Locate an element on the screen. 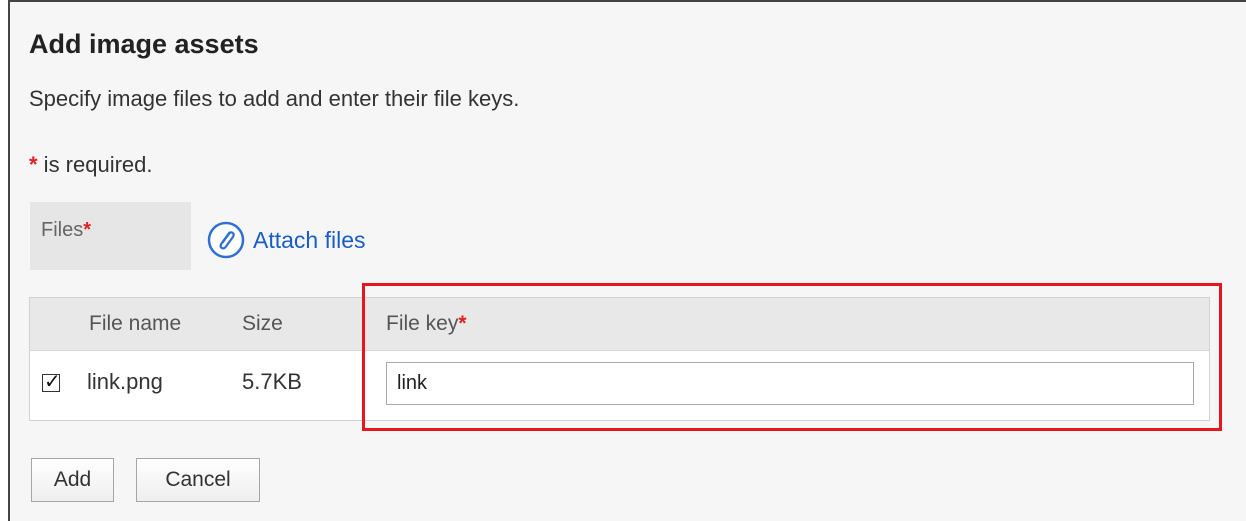  column-header-file-name: File name is located at coordinates (135, 323).